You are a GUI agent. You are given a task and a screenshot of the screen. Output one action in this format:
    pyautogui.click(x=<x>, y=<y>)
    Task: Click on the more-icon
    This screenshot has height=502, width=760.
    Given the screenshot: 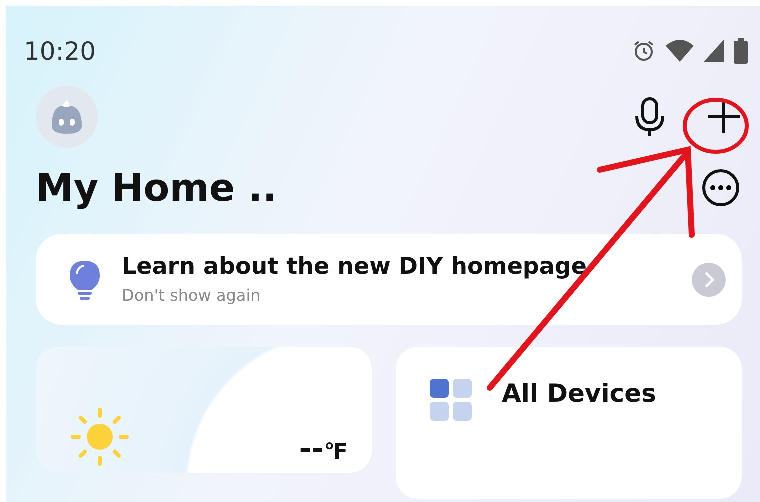 What is the action you would take?
    pyautogui.click(x=721, y=188)
    